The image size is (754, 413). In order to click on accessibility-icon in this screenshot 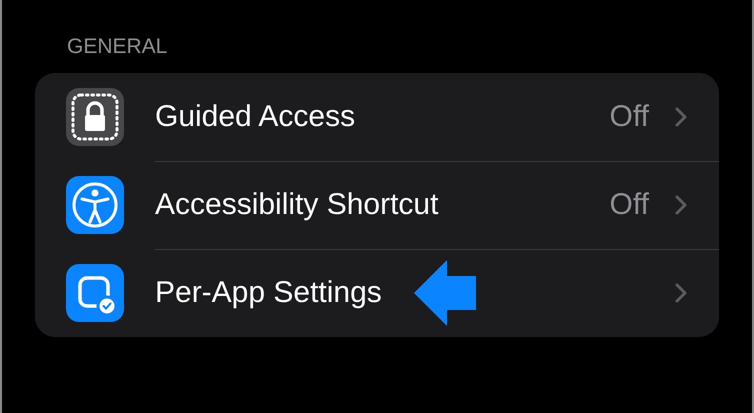, I will do `click(95, 205)`.